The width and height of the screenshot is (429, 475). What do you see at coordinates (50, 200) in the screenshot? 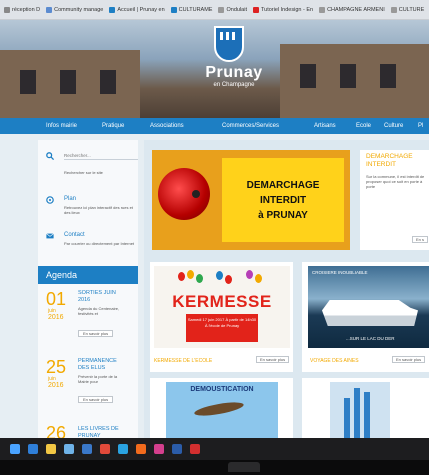
I see `map-pin-icon` at bounding box center [50, 200].